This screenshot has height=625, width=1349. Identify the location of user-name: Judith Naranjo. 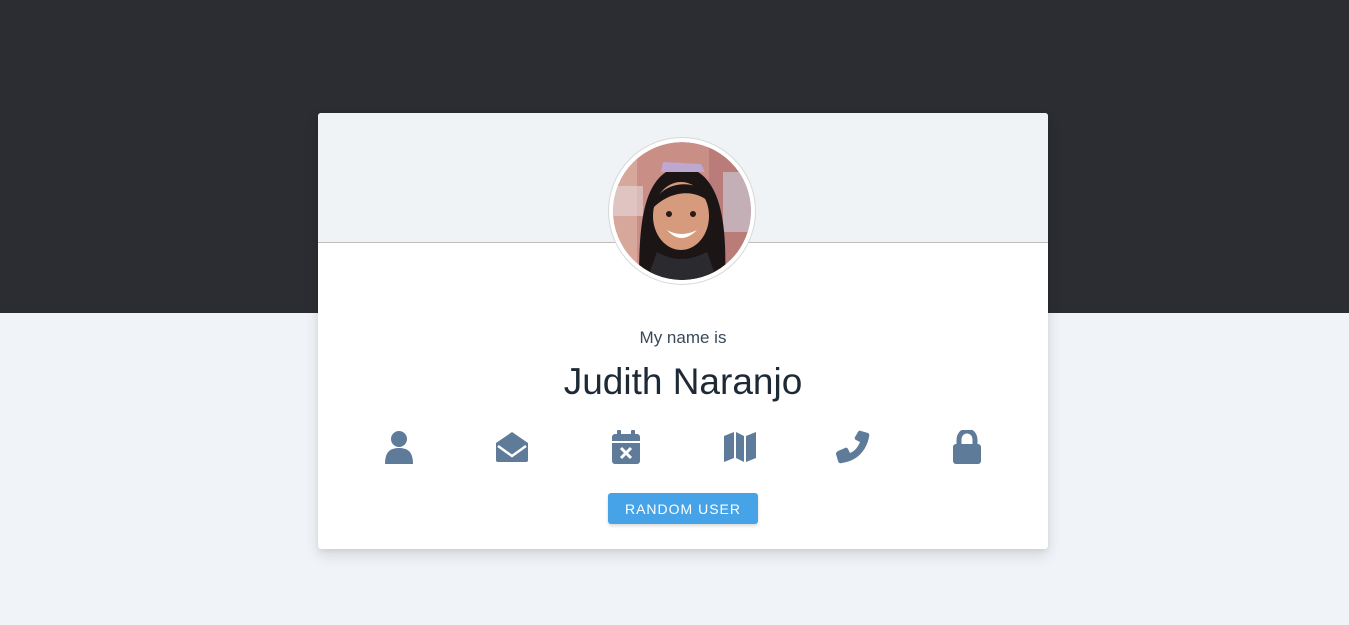
(683, 381).